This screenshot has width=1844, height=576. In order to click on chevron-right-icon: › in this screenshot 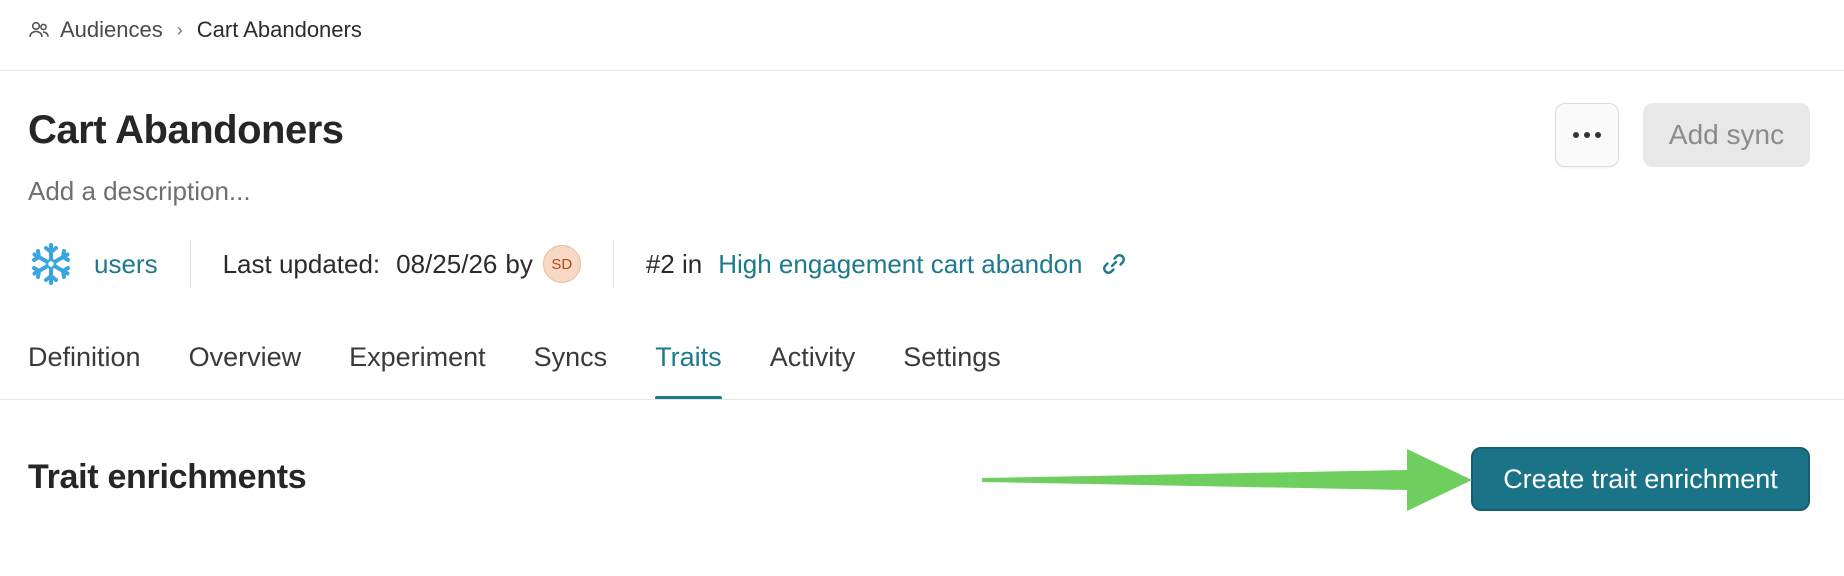, I will do `click(179, 29)`.